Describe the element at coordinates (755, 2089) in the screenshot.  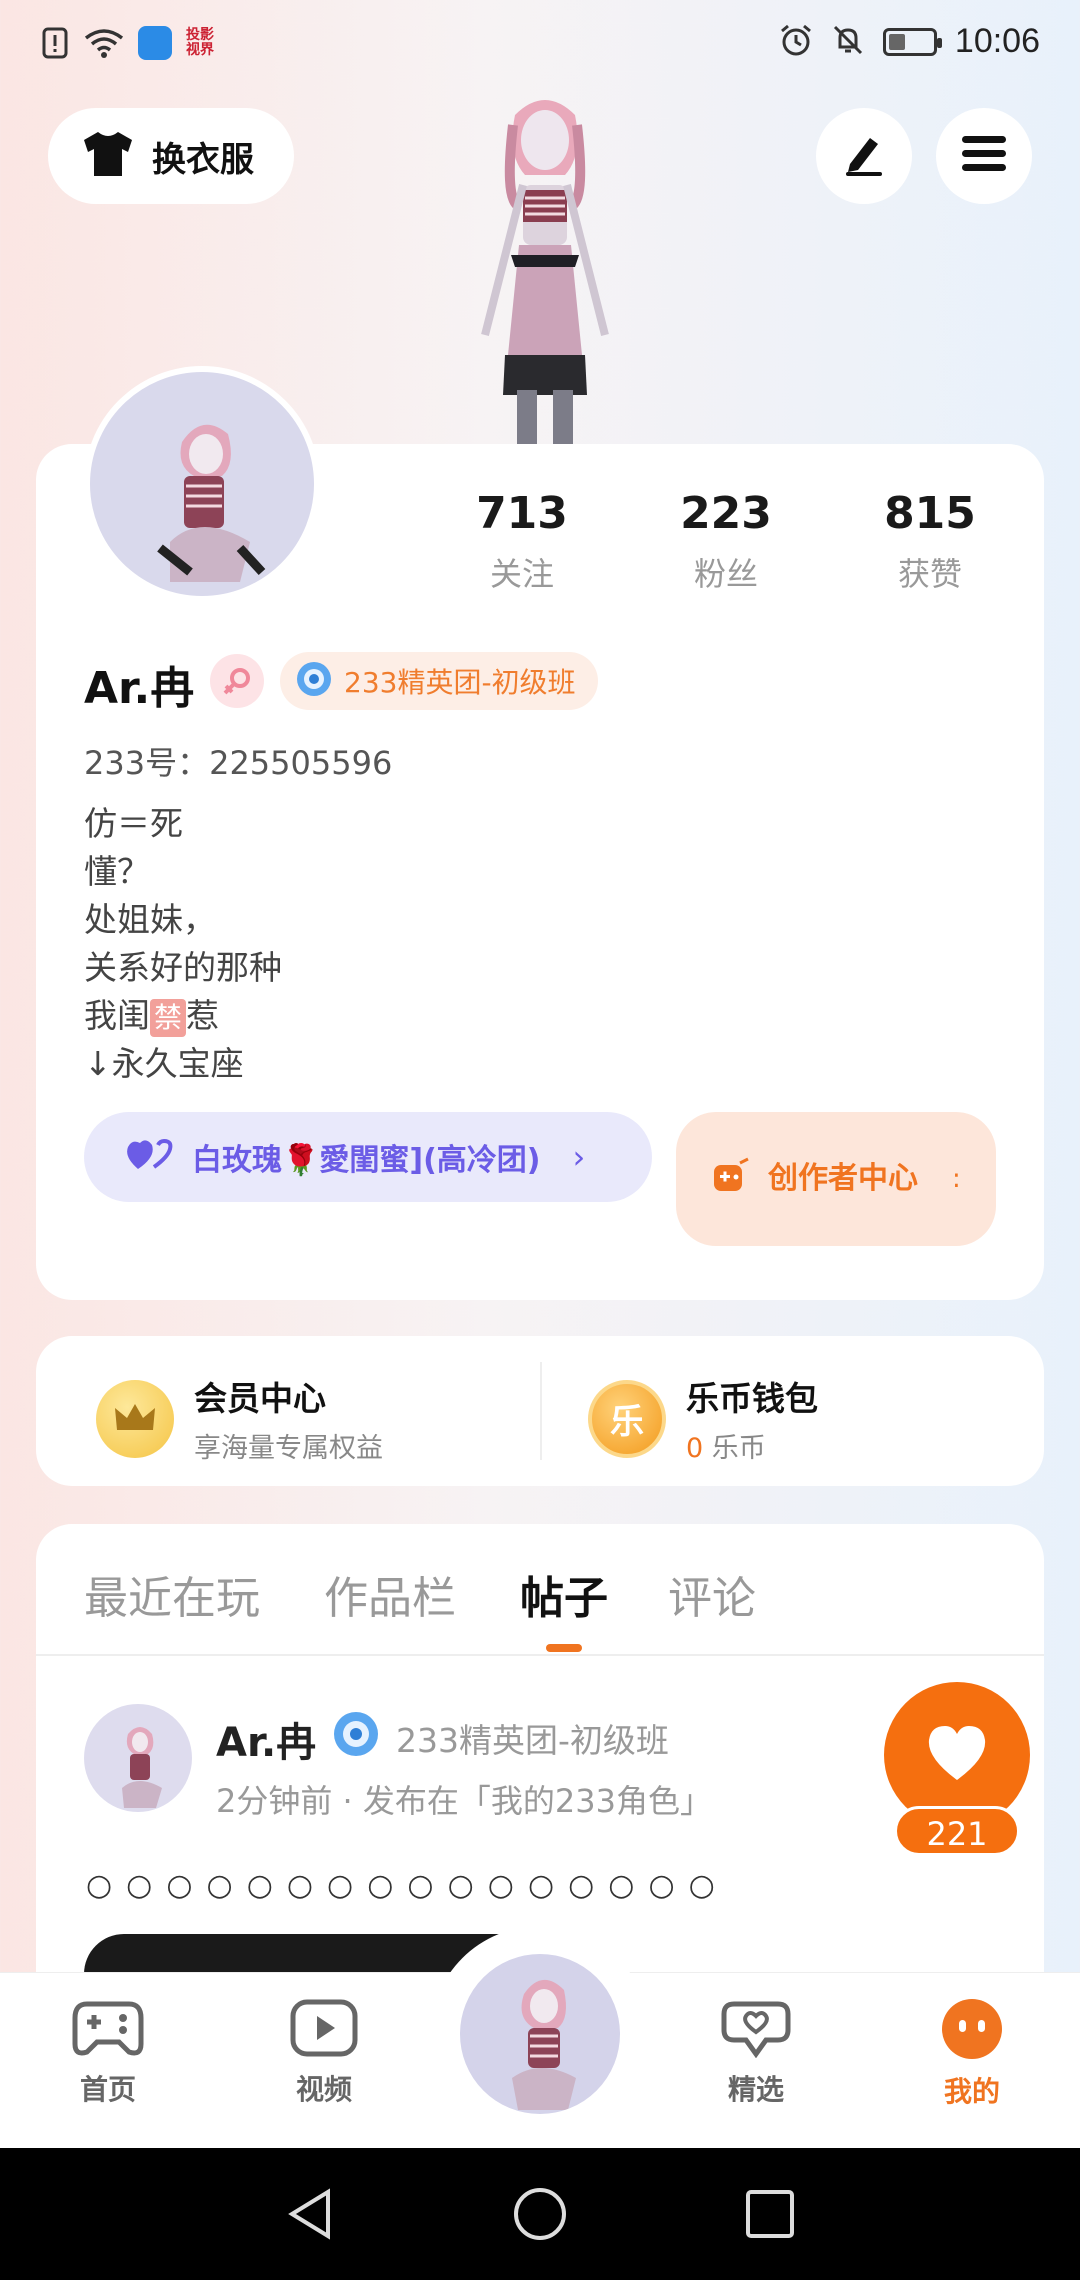
I see `nav-label: 精选` at that location.